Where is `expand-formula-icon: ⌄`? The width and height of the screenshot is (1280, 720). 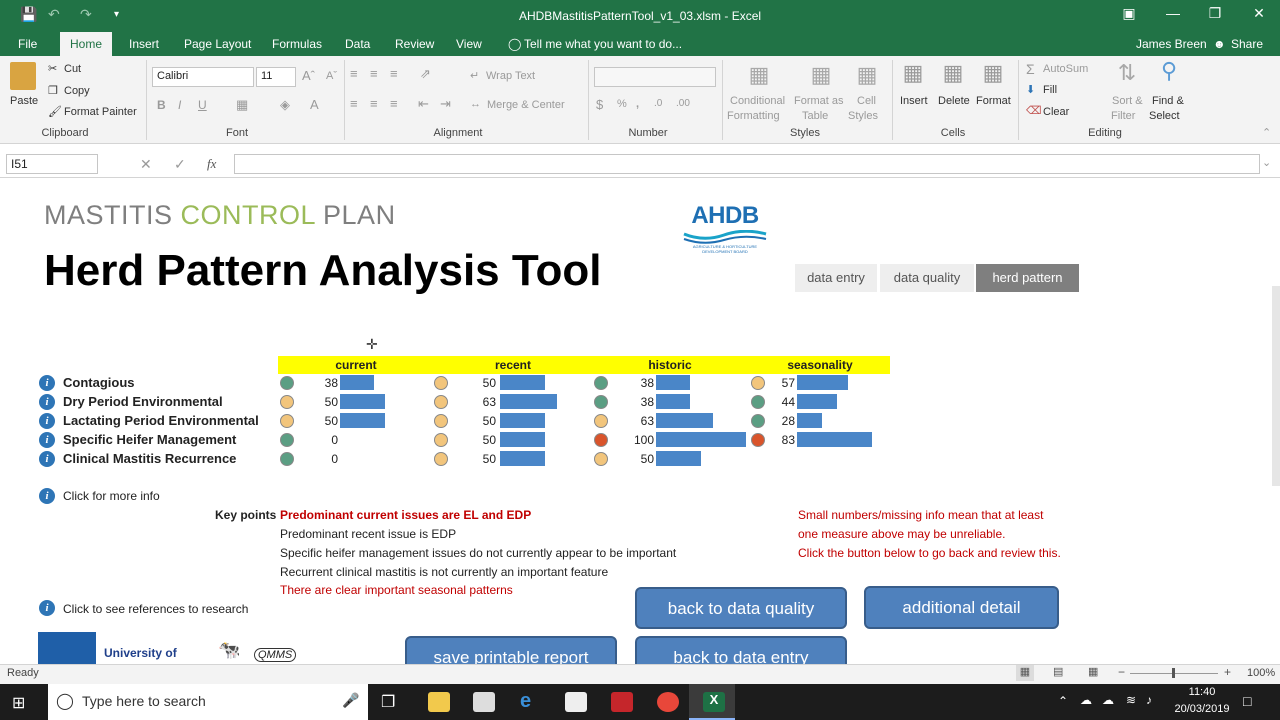
expand-formula-icon: ⌄ is located at coordinates (1266, 162).